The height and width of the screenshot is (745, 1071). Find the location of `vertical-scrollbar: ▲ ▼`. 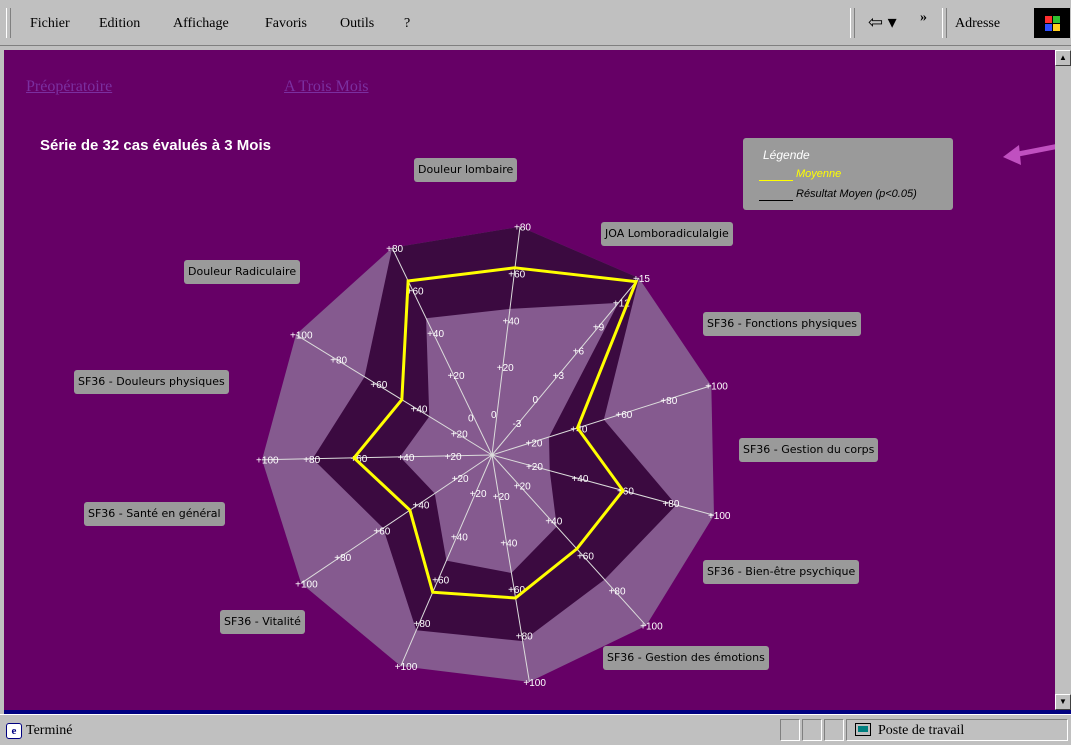

vertical-scrollbar: ▲ ▼ is located at coordinates (1063, 380).